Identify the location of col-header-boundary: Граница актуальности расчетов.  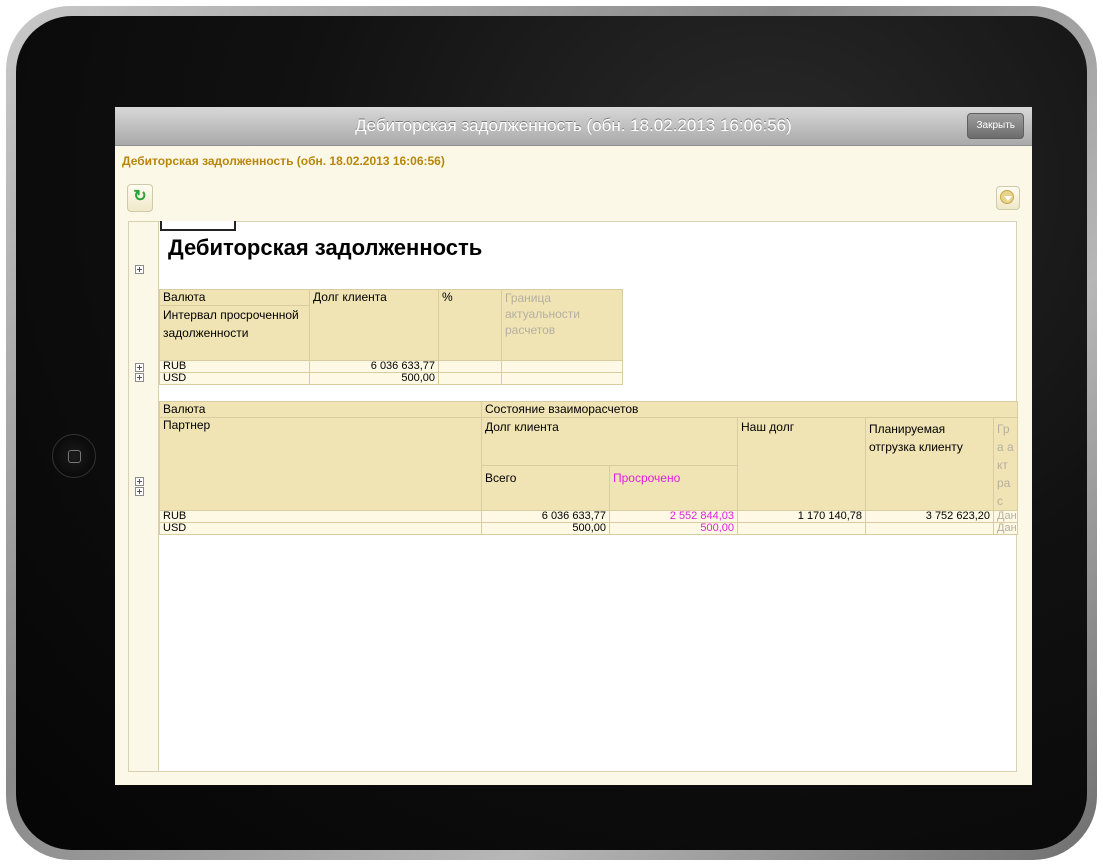
(562, 325).